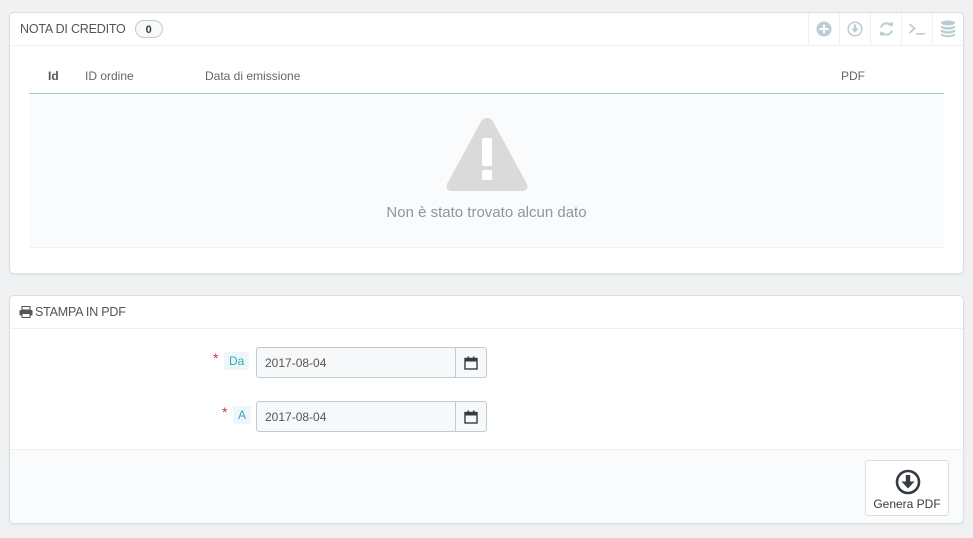 This screenshot has height=538, width=973. What do you see at coordinates (486, 29) in the screenshot?
I see `panel-heading: NOTA DI CREDITO 0` at bounding box center [486, 29].